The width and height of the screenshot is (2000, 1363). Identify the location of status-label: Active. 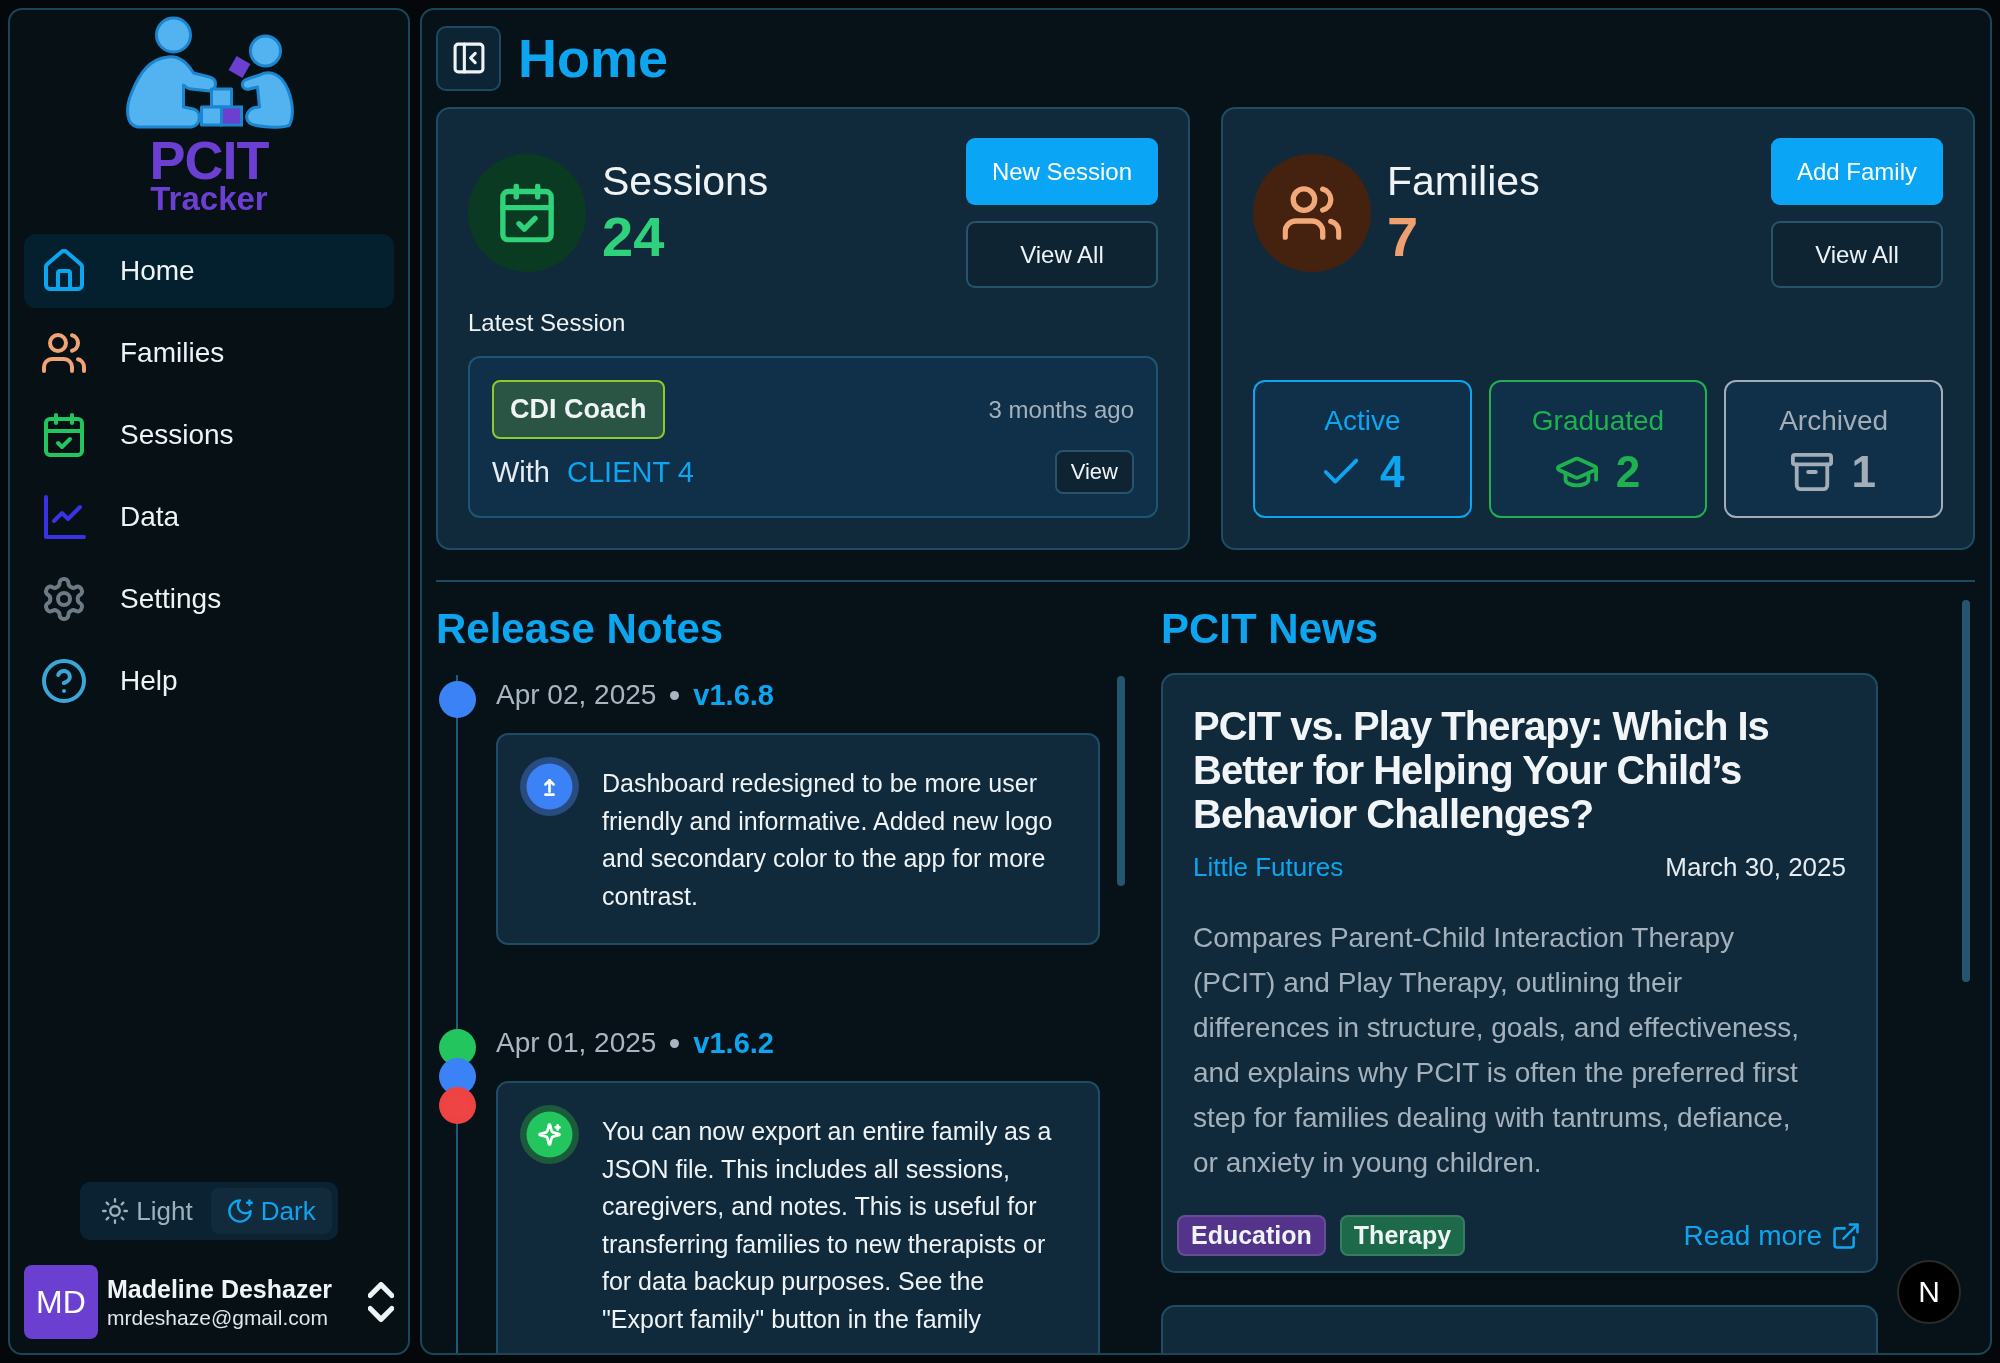
(1362, 421).